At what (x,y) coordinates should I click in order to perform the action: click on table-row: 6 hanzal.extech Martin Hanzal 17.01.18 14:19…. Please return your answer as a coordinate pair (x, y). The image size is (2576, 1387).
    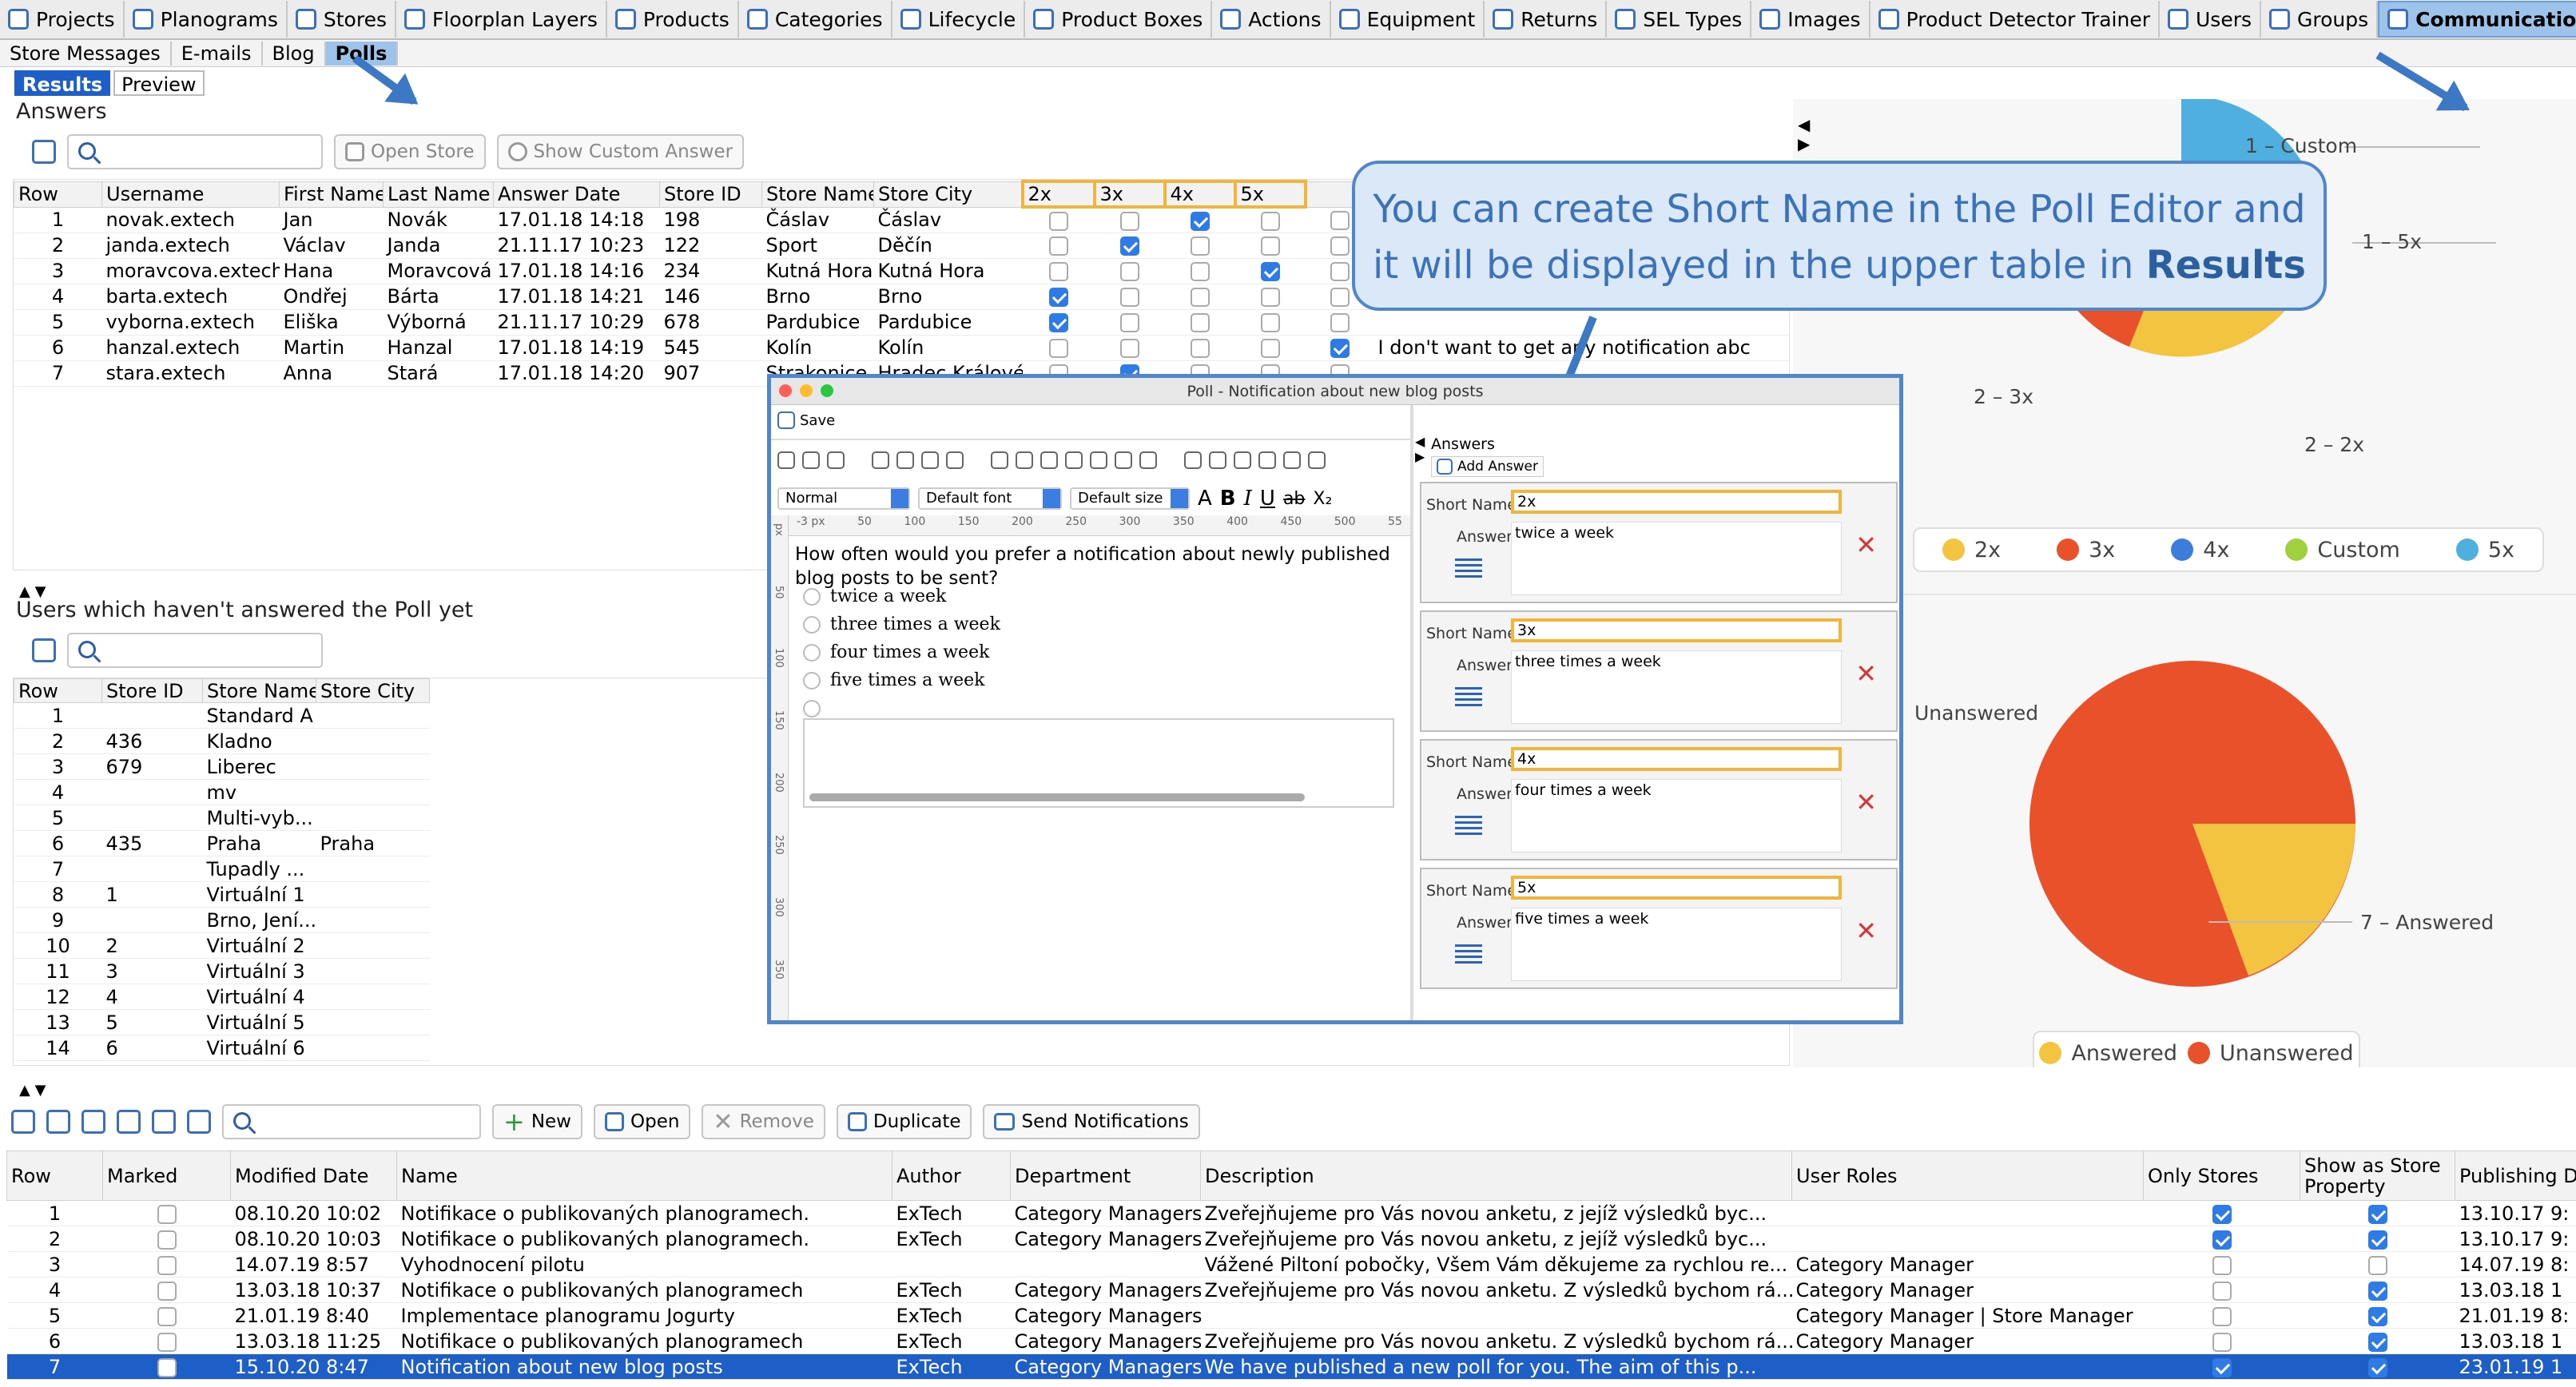
    Looking at the image, I should click on (901, 348).